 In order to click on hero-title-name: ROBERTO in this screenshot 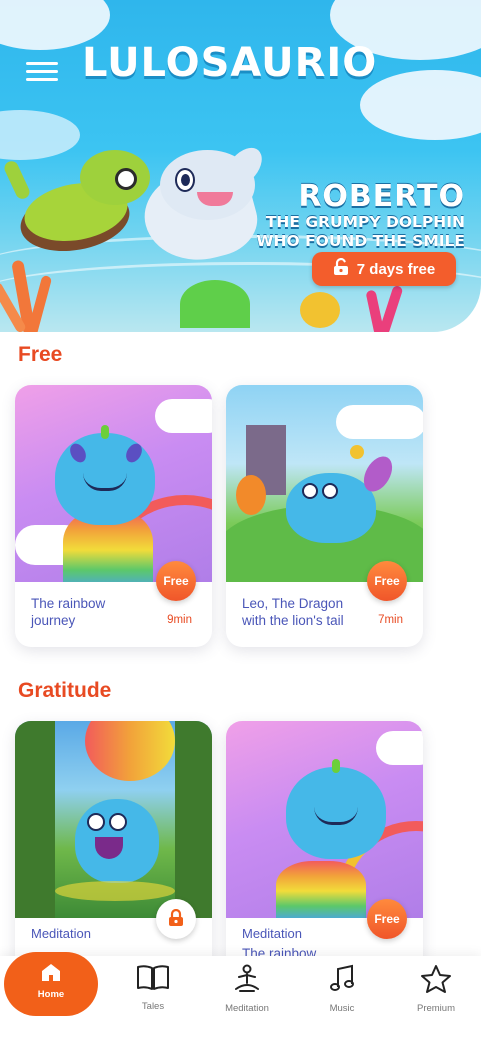, I will do `click(381, 196)`.